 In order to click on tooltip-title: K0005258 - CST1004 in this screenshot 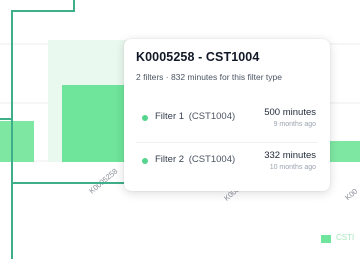, I will do `click(198, 57)`.